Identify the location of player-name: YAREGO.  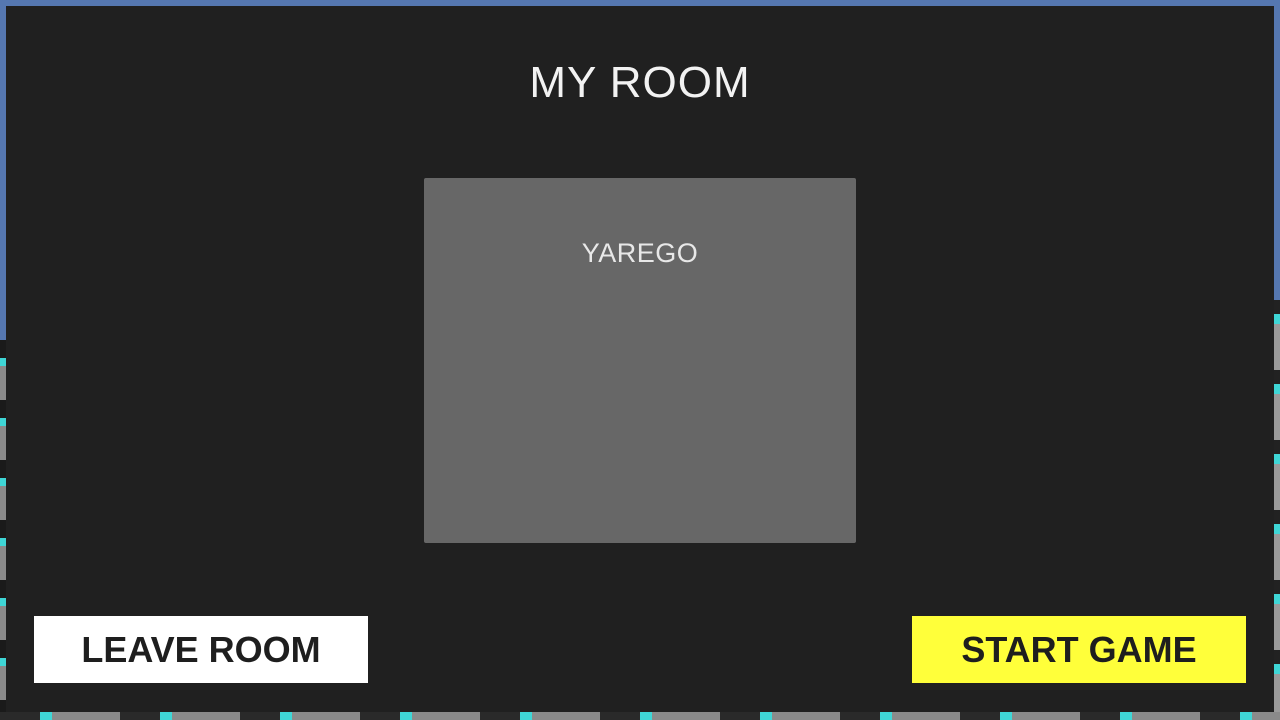
(640, 253).